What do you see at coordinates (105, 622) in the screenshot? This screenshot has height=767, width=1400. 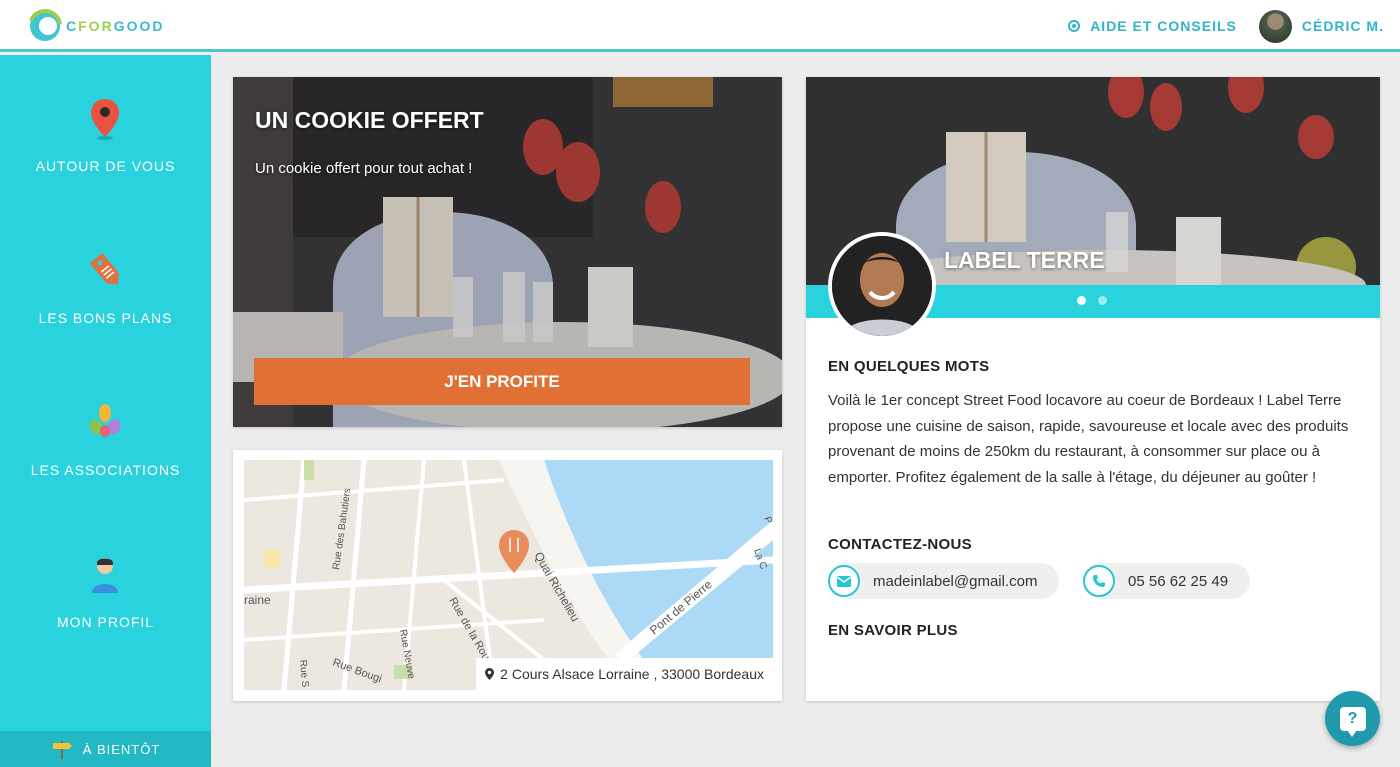 I see `sidebar-item-label: MON PROFIL` at bounding box center [105, 622].